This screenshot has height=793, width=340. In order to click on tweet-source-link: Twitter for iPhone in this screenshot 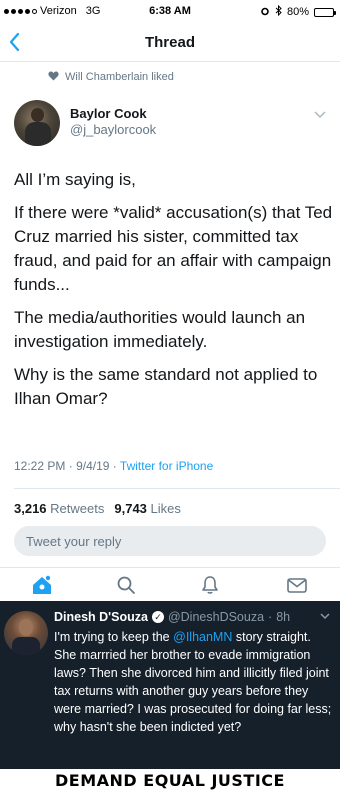, I will do `click(166, 466)`.